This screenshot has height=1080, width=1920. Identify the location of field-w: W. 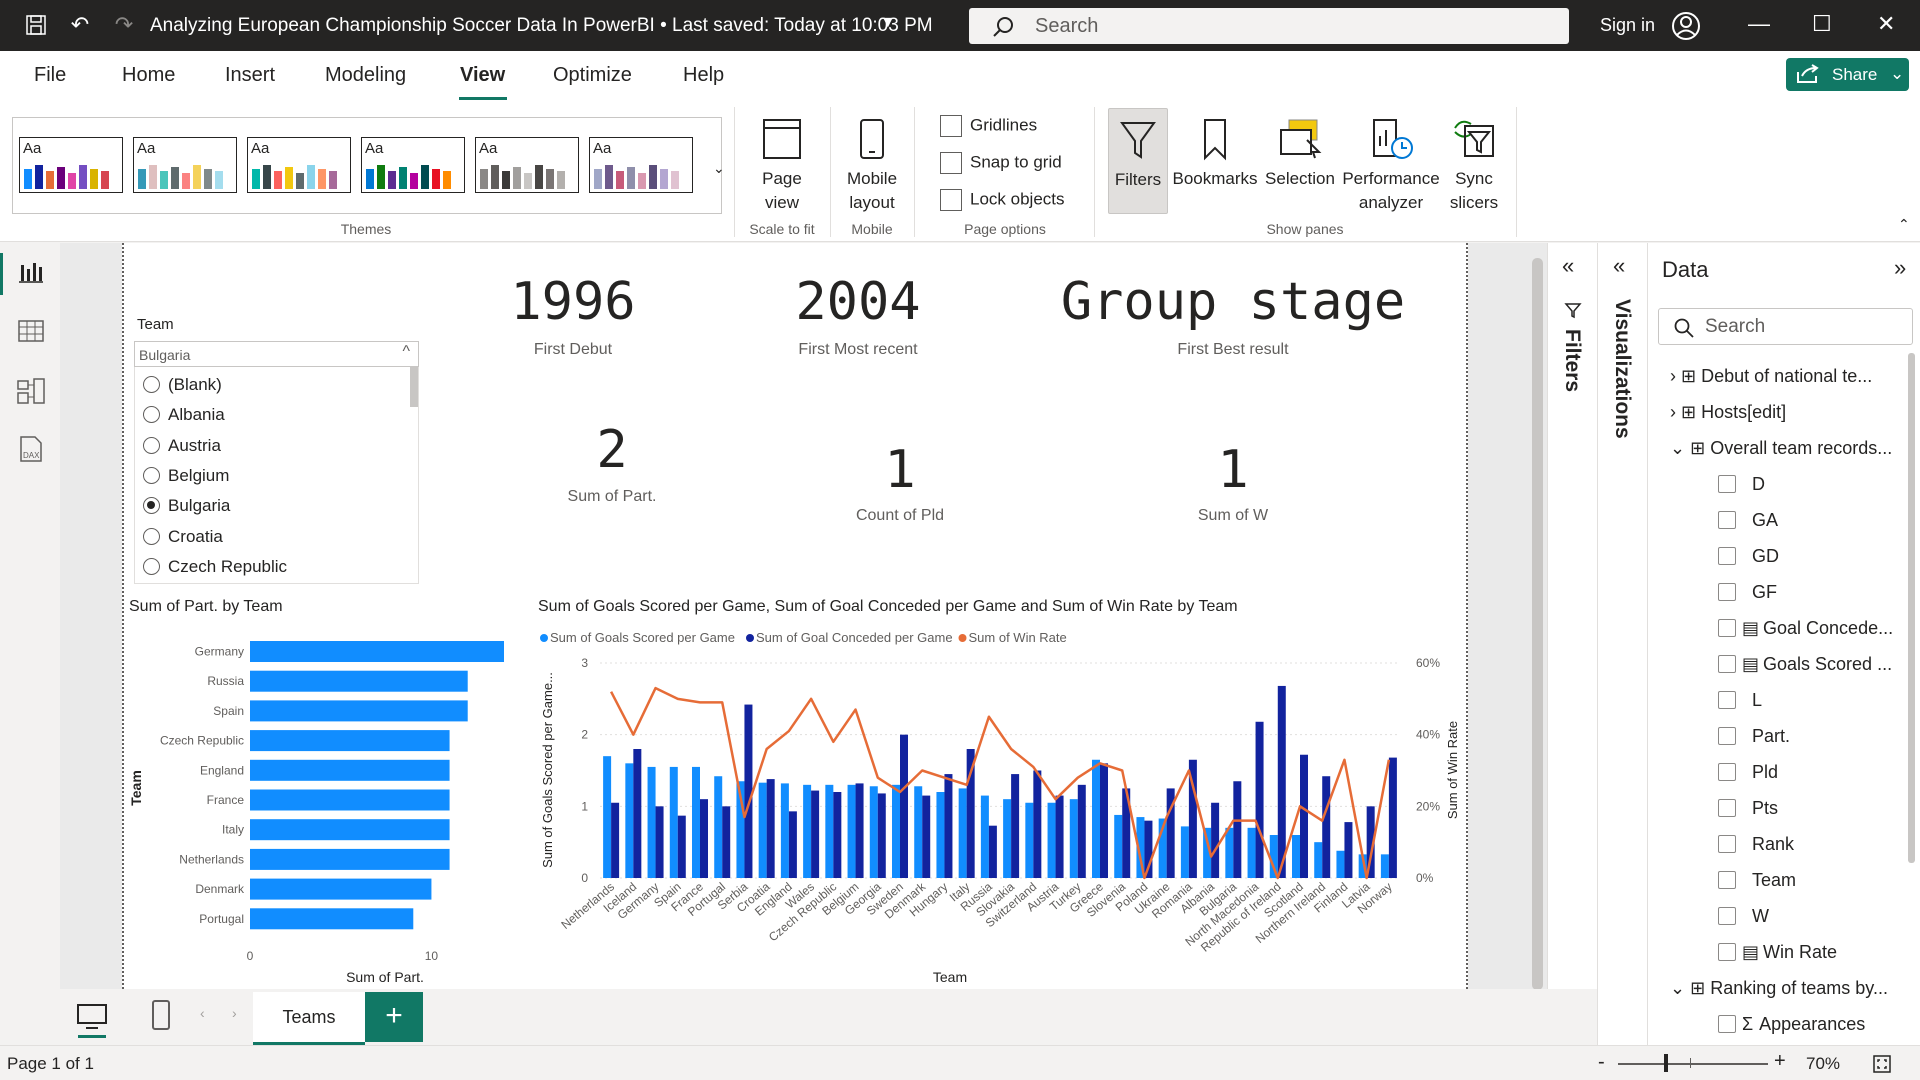
(1743, 916).